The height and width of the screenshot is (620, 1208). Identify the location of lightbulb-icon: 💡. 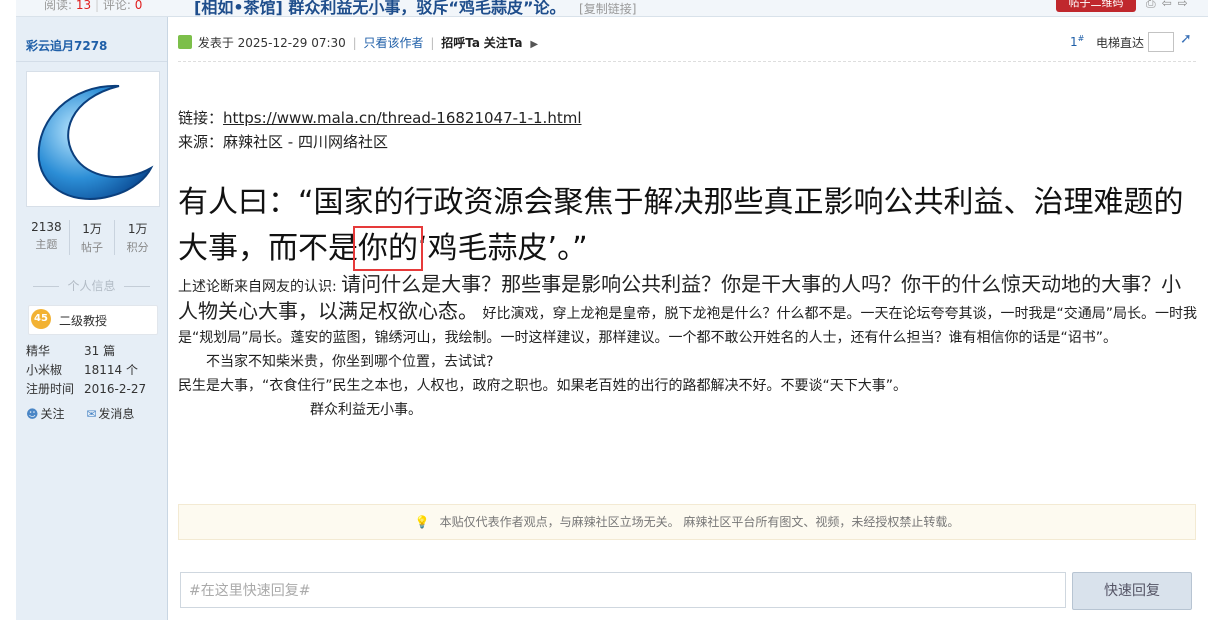
(422, 522).